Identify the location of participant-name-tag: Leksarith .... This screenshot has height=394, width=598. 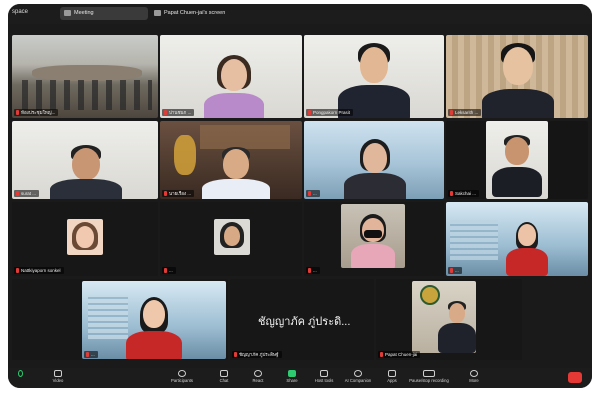
(465, 112).